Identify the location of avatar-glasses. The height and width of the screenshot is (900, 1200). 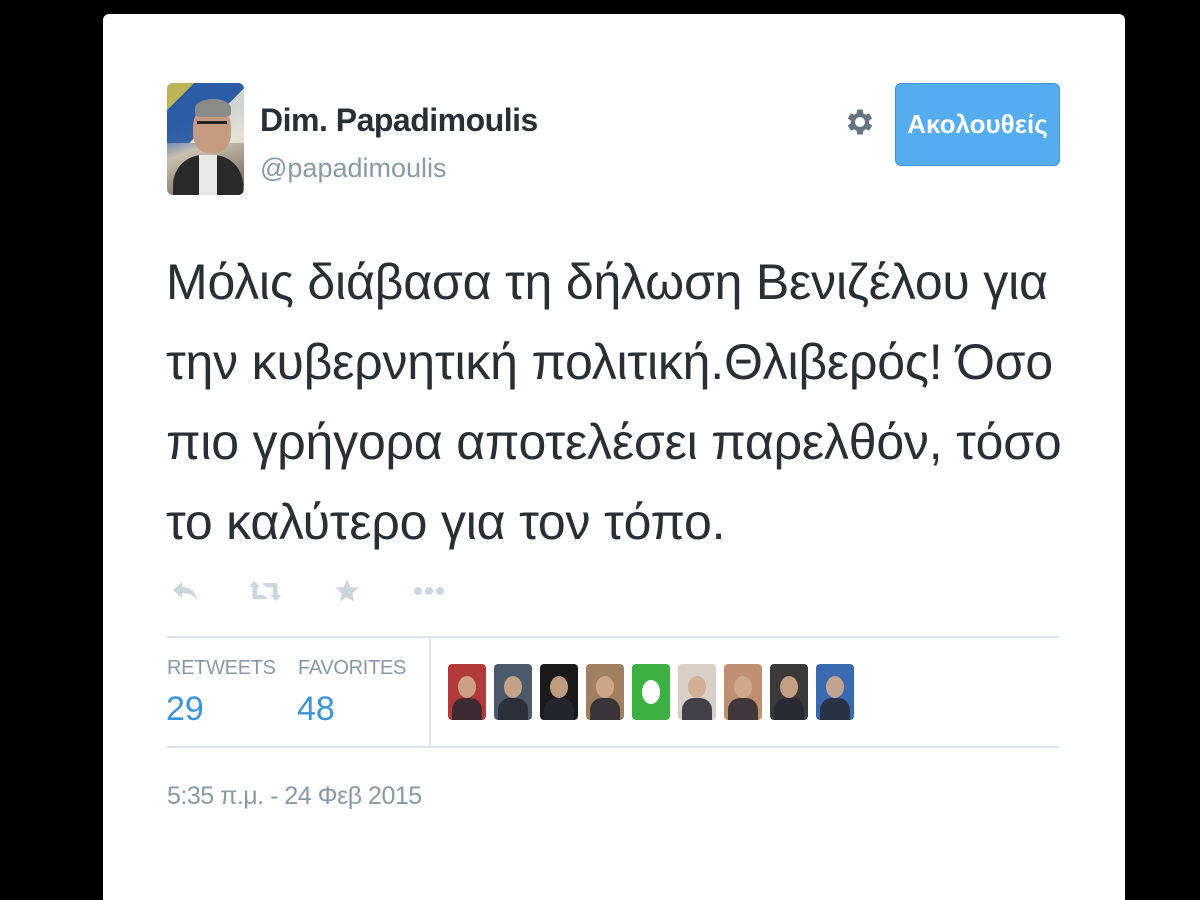
(212, 125).